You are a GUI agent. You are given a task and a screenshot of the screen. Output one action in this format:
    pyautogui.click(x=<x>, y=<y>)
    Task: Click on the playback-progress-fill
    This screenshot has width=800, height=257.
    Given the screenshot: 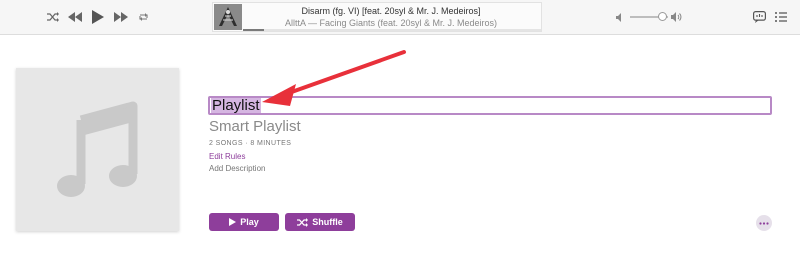 What is the action you would take?
    pyautogui.click(x=253, y=30)
    